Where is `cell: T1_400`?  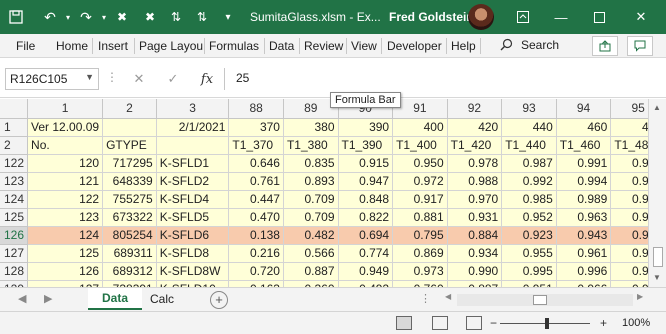 cell: T1_400 is located at coordinates (420, 145).